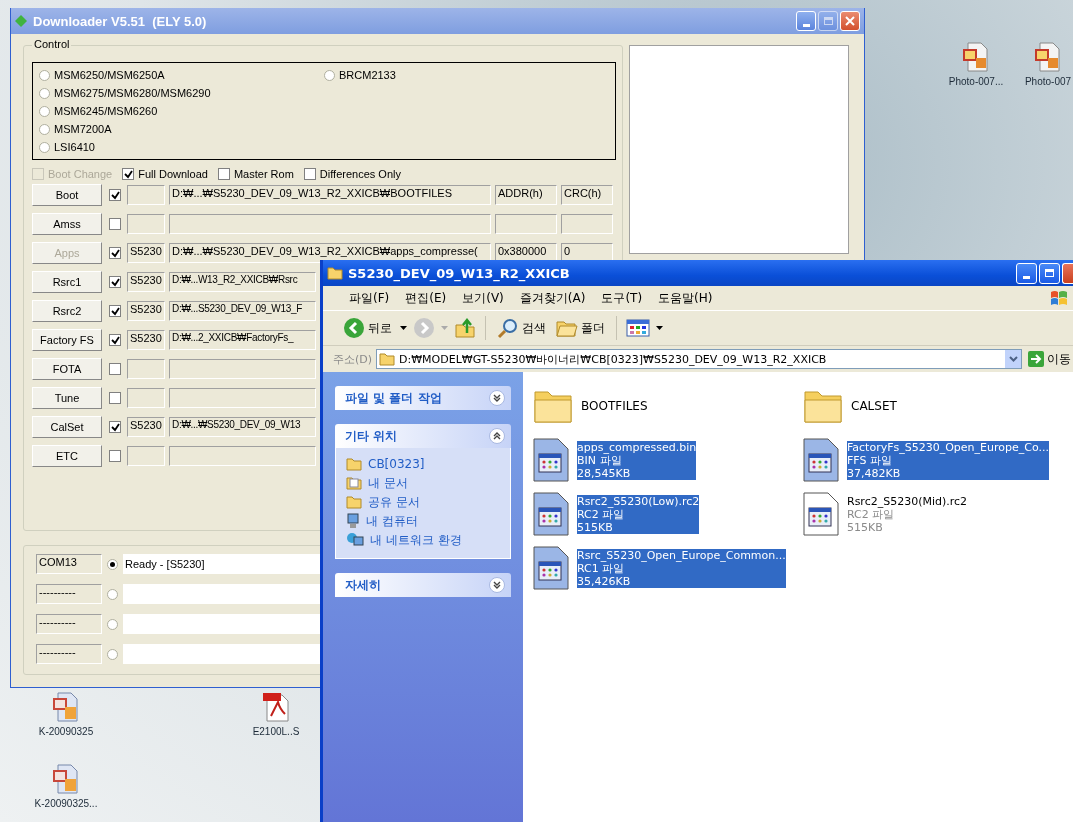 The height and width of the screenshot is (822, 1073). I want to click on file-label: FactoryFs_S5230_Open_Europe_Co... FFS 파일 37,482KB, so click(948, 460).